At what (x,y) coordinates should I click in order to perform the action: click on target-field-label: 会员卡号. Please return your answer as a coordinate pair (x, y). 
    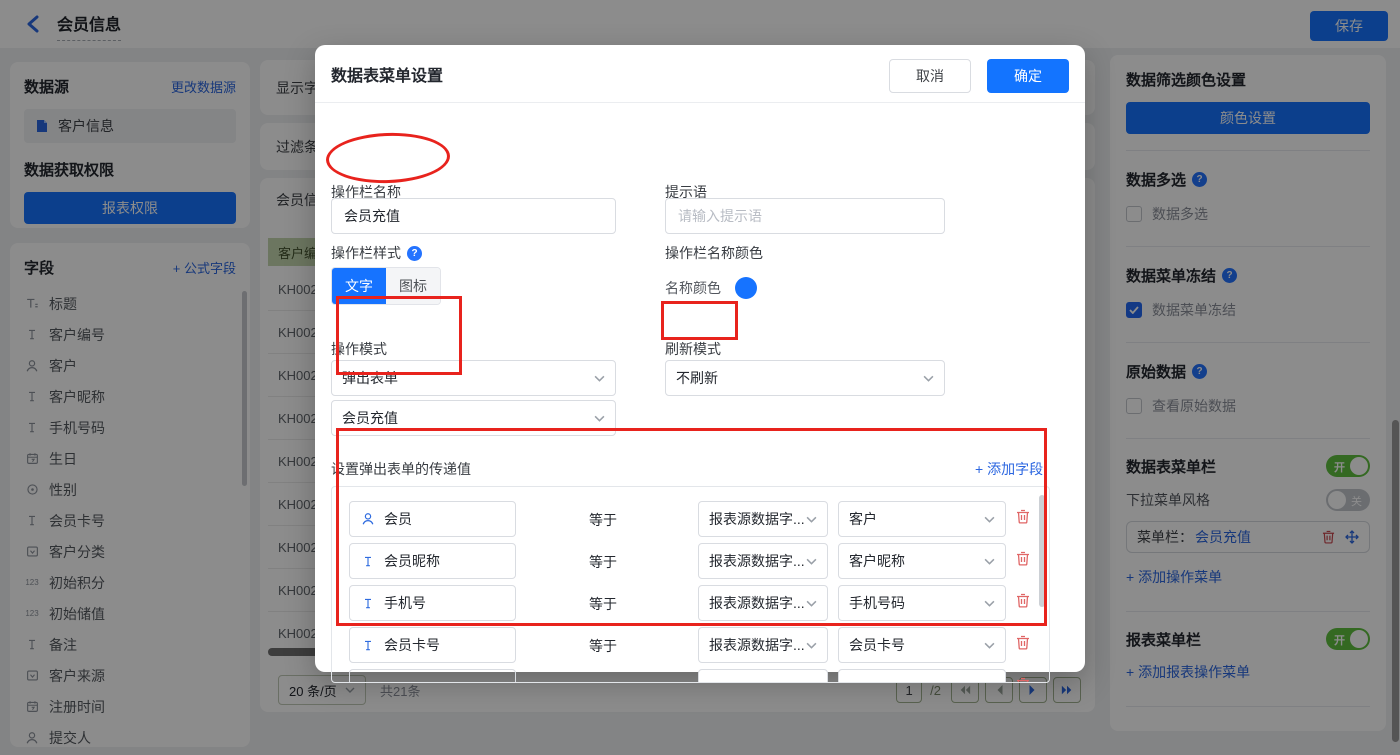
    Looking at the image, I should click on (412, 645).